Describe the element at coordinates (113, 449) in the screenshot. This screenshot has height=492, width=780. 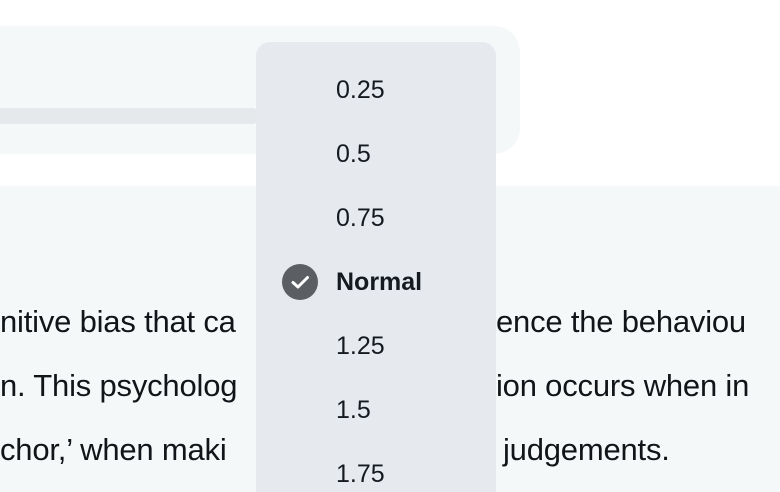
I see `article-line-3-left: chor,’ when maki` at that location.